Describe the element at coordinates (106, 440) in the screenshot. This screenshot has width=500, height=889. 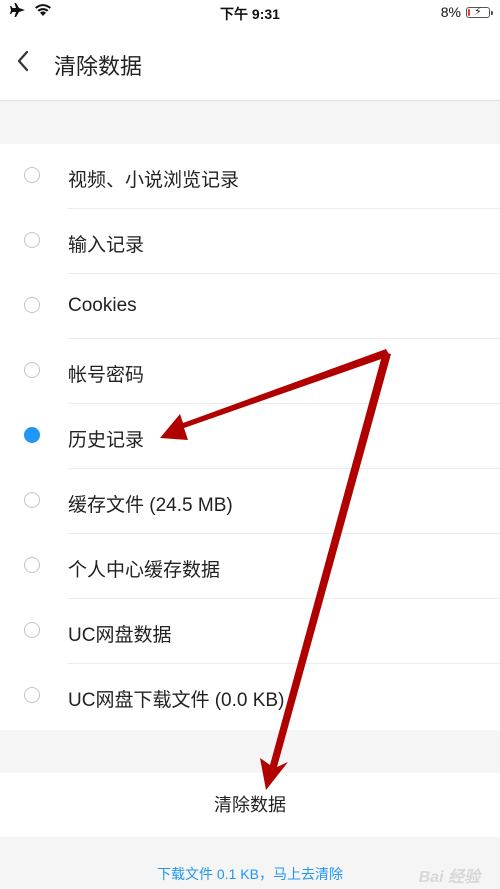
I see `option-label: 历史记录` at that location.